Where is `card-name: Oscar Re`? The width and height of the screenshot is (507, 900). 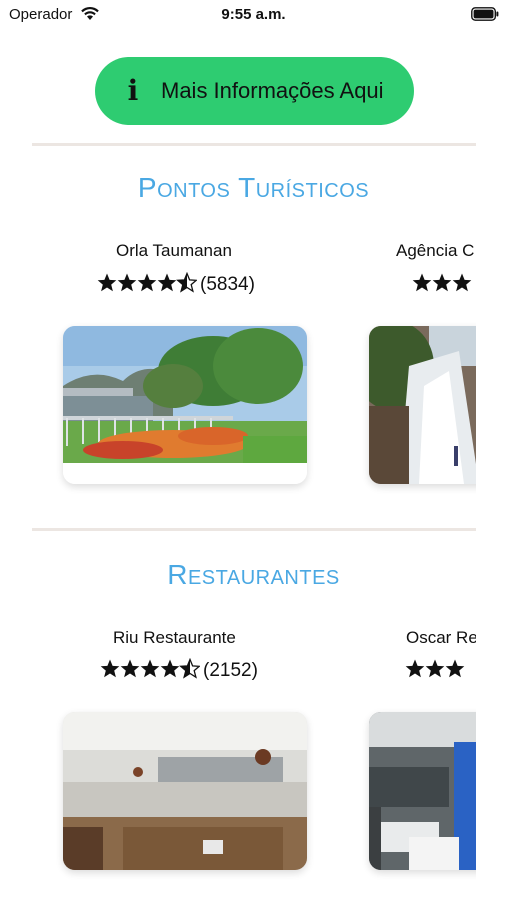
card-name: Oscar Re is located at coordinates (441, 637).